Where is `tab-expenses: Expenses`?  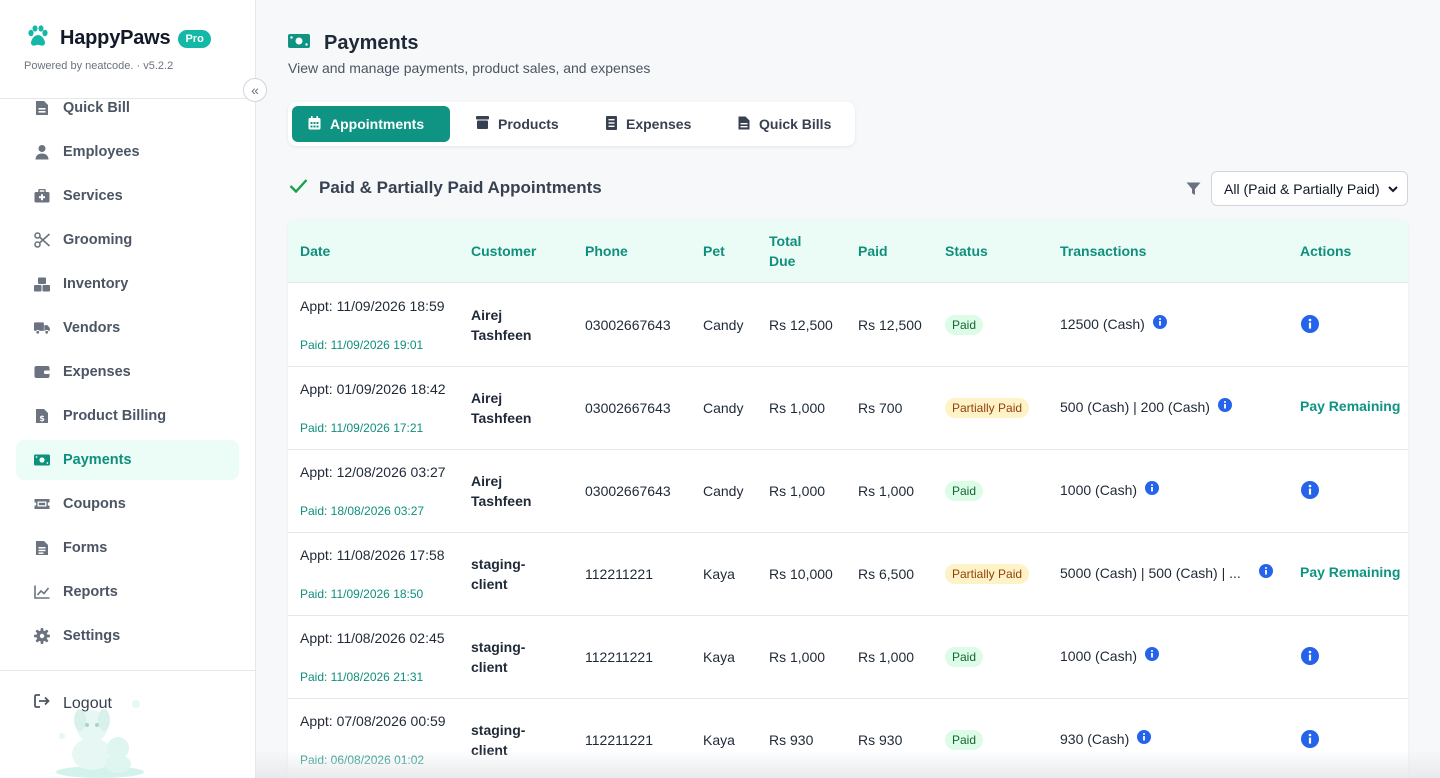 tab-expenses: Expenses is located at coordinates (648, 124).